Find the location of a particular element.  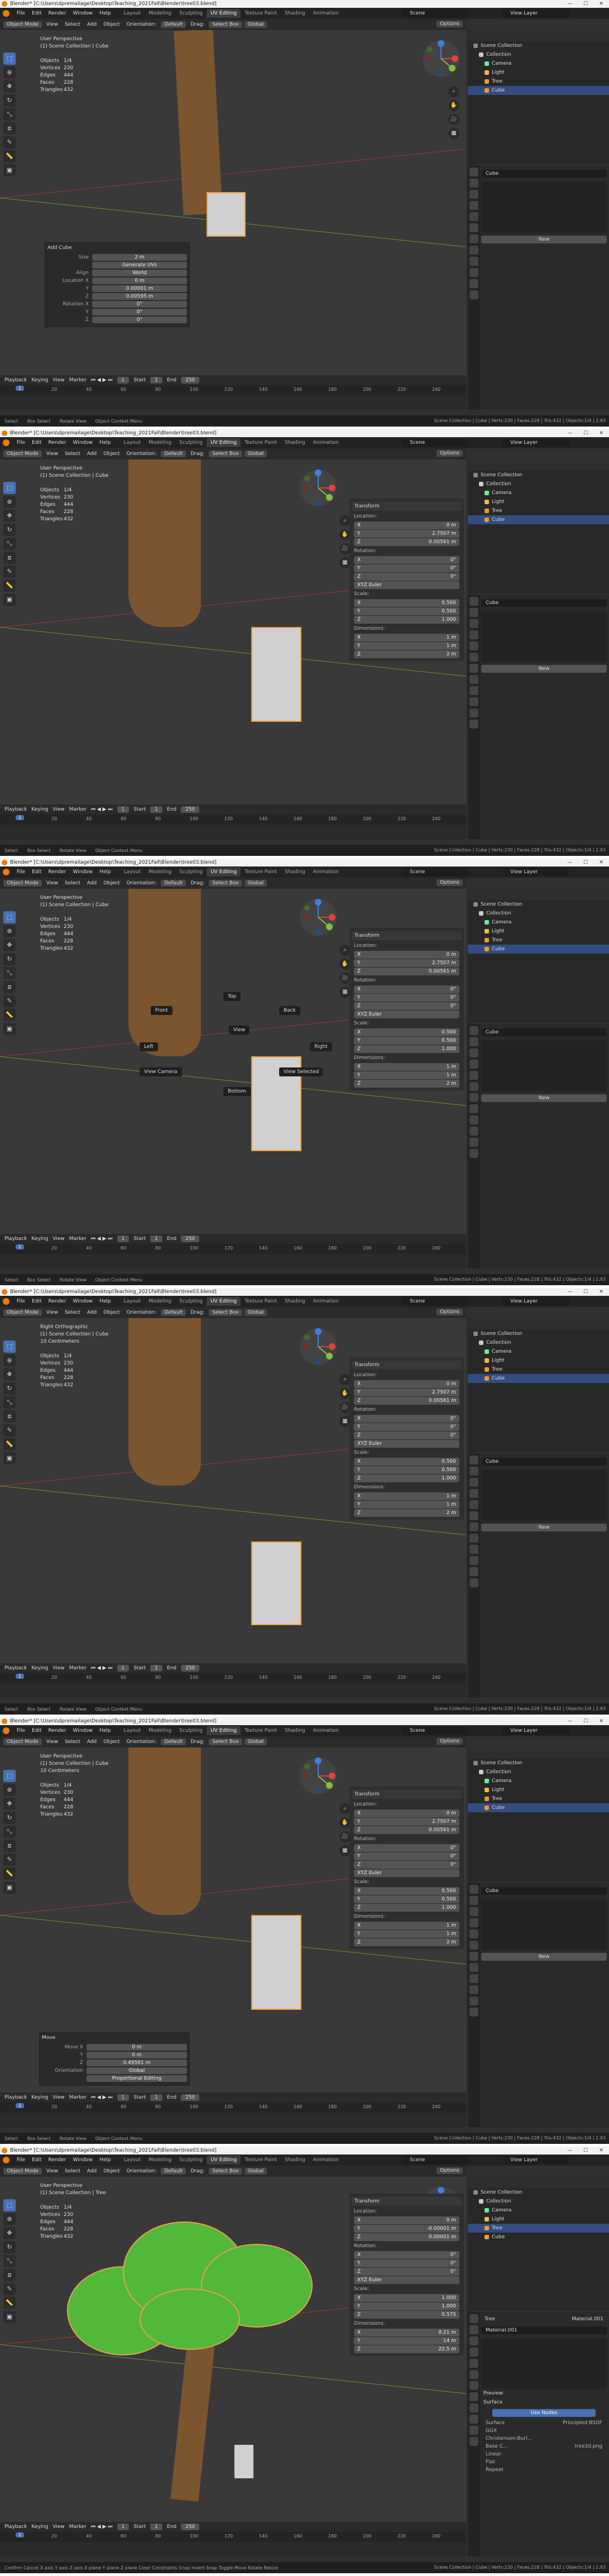

outliner-item: Tree is located at coordinates (538, 81).